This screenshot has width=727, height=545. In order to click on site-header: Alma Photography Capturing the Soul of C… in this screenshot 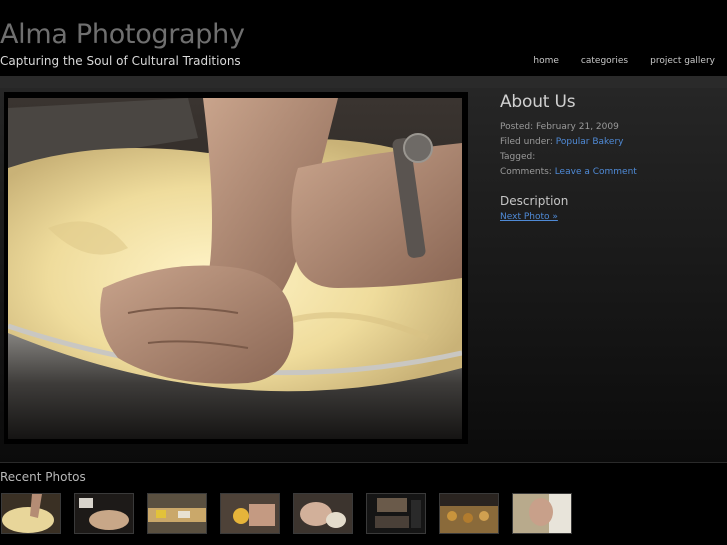, I will do `click(363, 38)`.